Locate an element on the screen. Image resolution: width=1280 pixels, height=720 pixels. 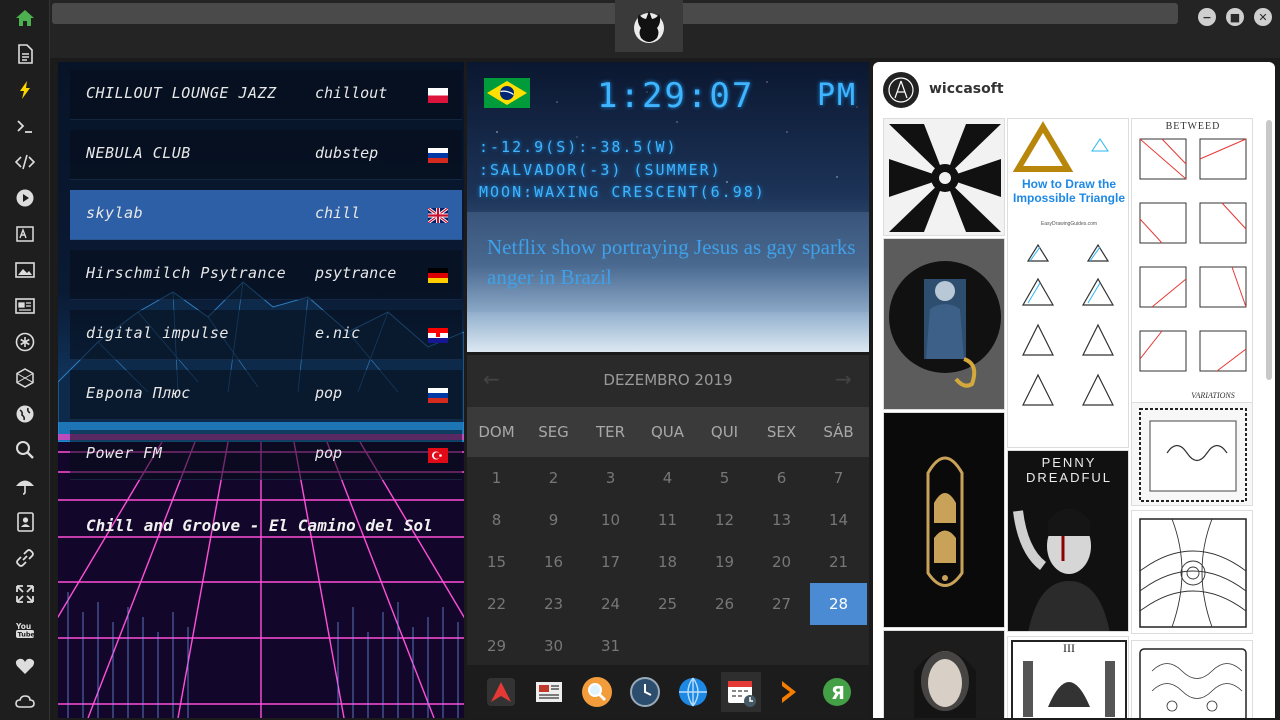
code-icon is located at coordinates (25, 162).